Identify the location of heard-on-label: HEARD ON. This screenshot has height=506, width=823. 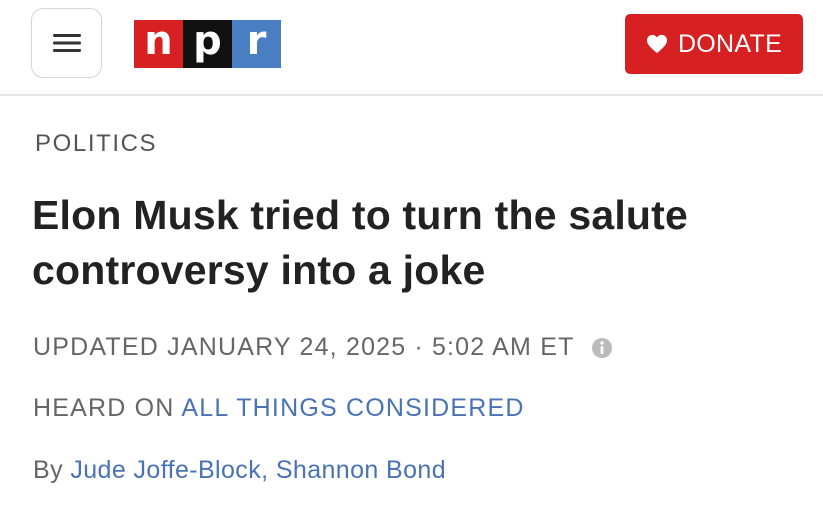
(104, 408).